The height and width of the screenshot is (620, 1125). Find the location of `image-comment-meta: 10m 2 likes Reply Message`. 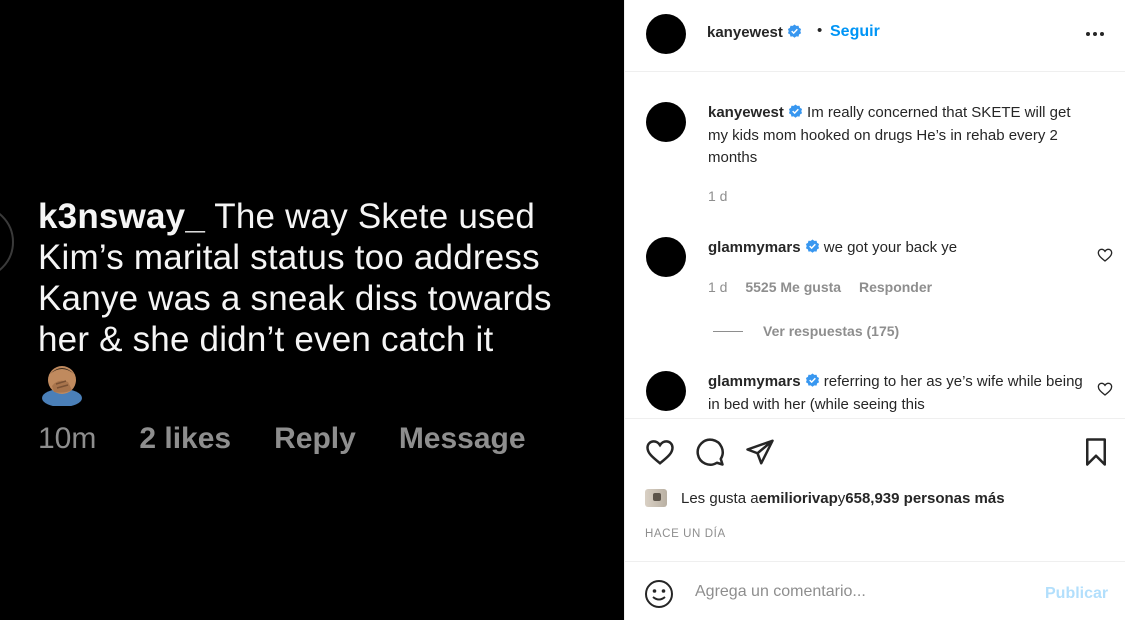

image-comment-meta: 10m 2 likes Reply Message is located at coordinates (303, 439).